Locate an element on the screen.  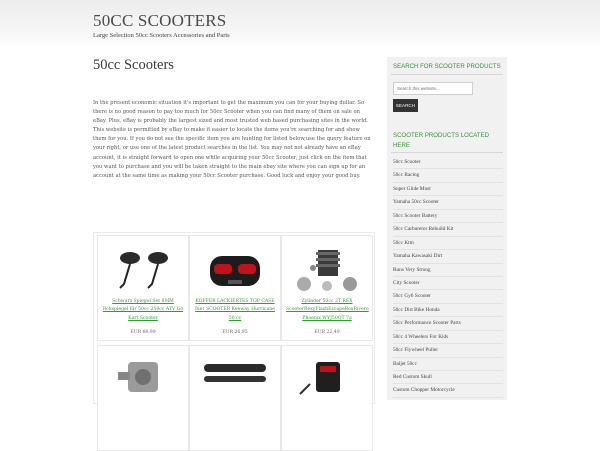
carburetor-icon is located at coordinates (143, 380).